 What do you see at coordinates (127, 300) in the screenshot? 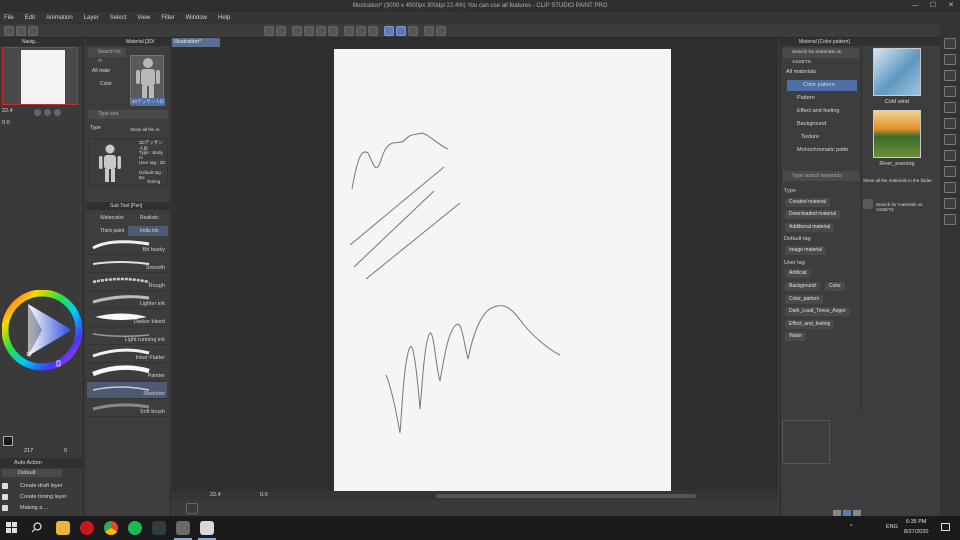
I see `brush-item: Lighter ink` at bounding box center [127, 300].